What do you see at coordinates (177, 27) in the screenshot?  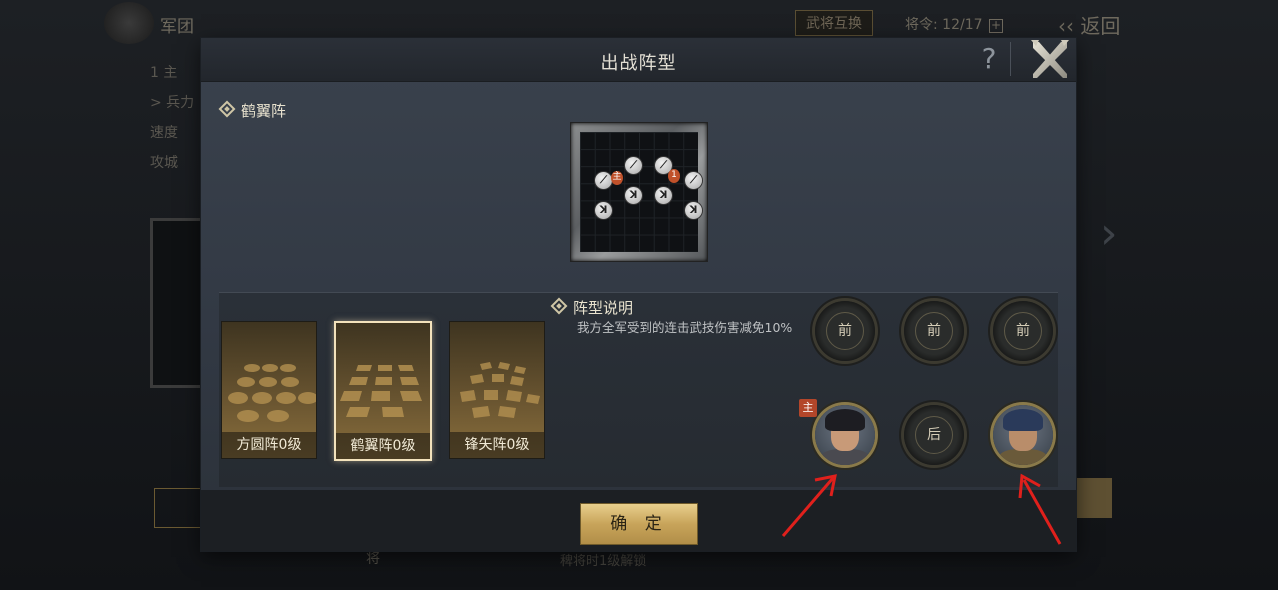 I see `legion-label: 军团` at bounding box center [177, 27].